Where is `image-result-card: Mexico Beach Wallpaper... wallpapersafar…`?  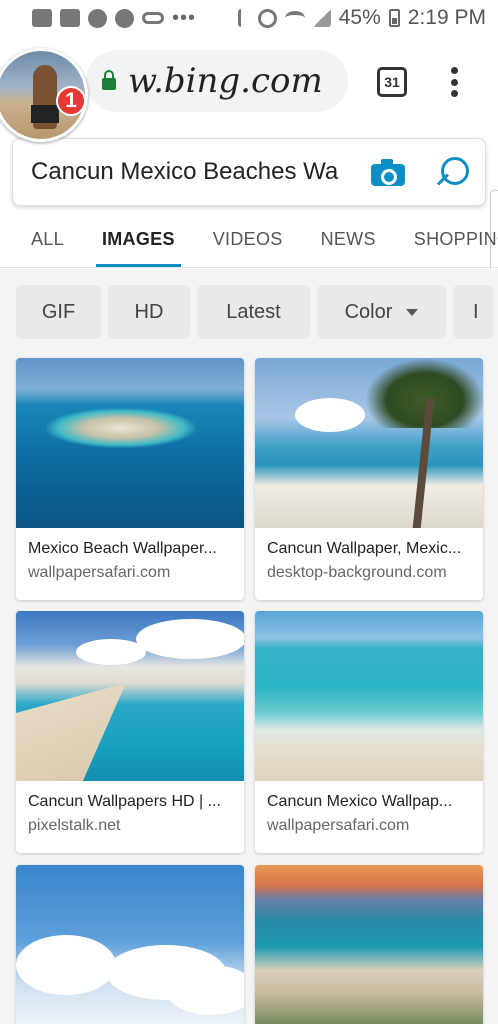
image-result-card: Mexico Beach Wallpaper... wallpapersafar… is located at coordinates (130, 479).